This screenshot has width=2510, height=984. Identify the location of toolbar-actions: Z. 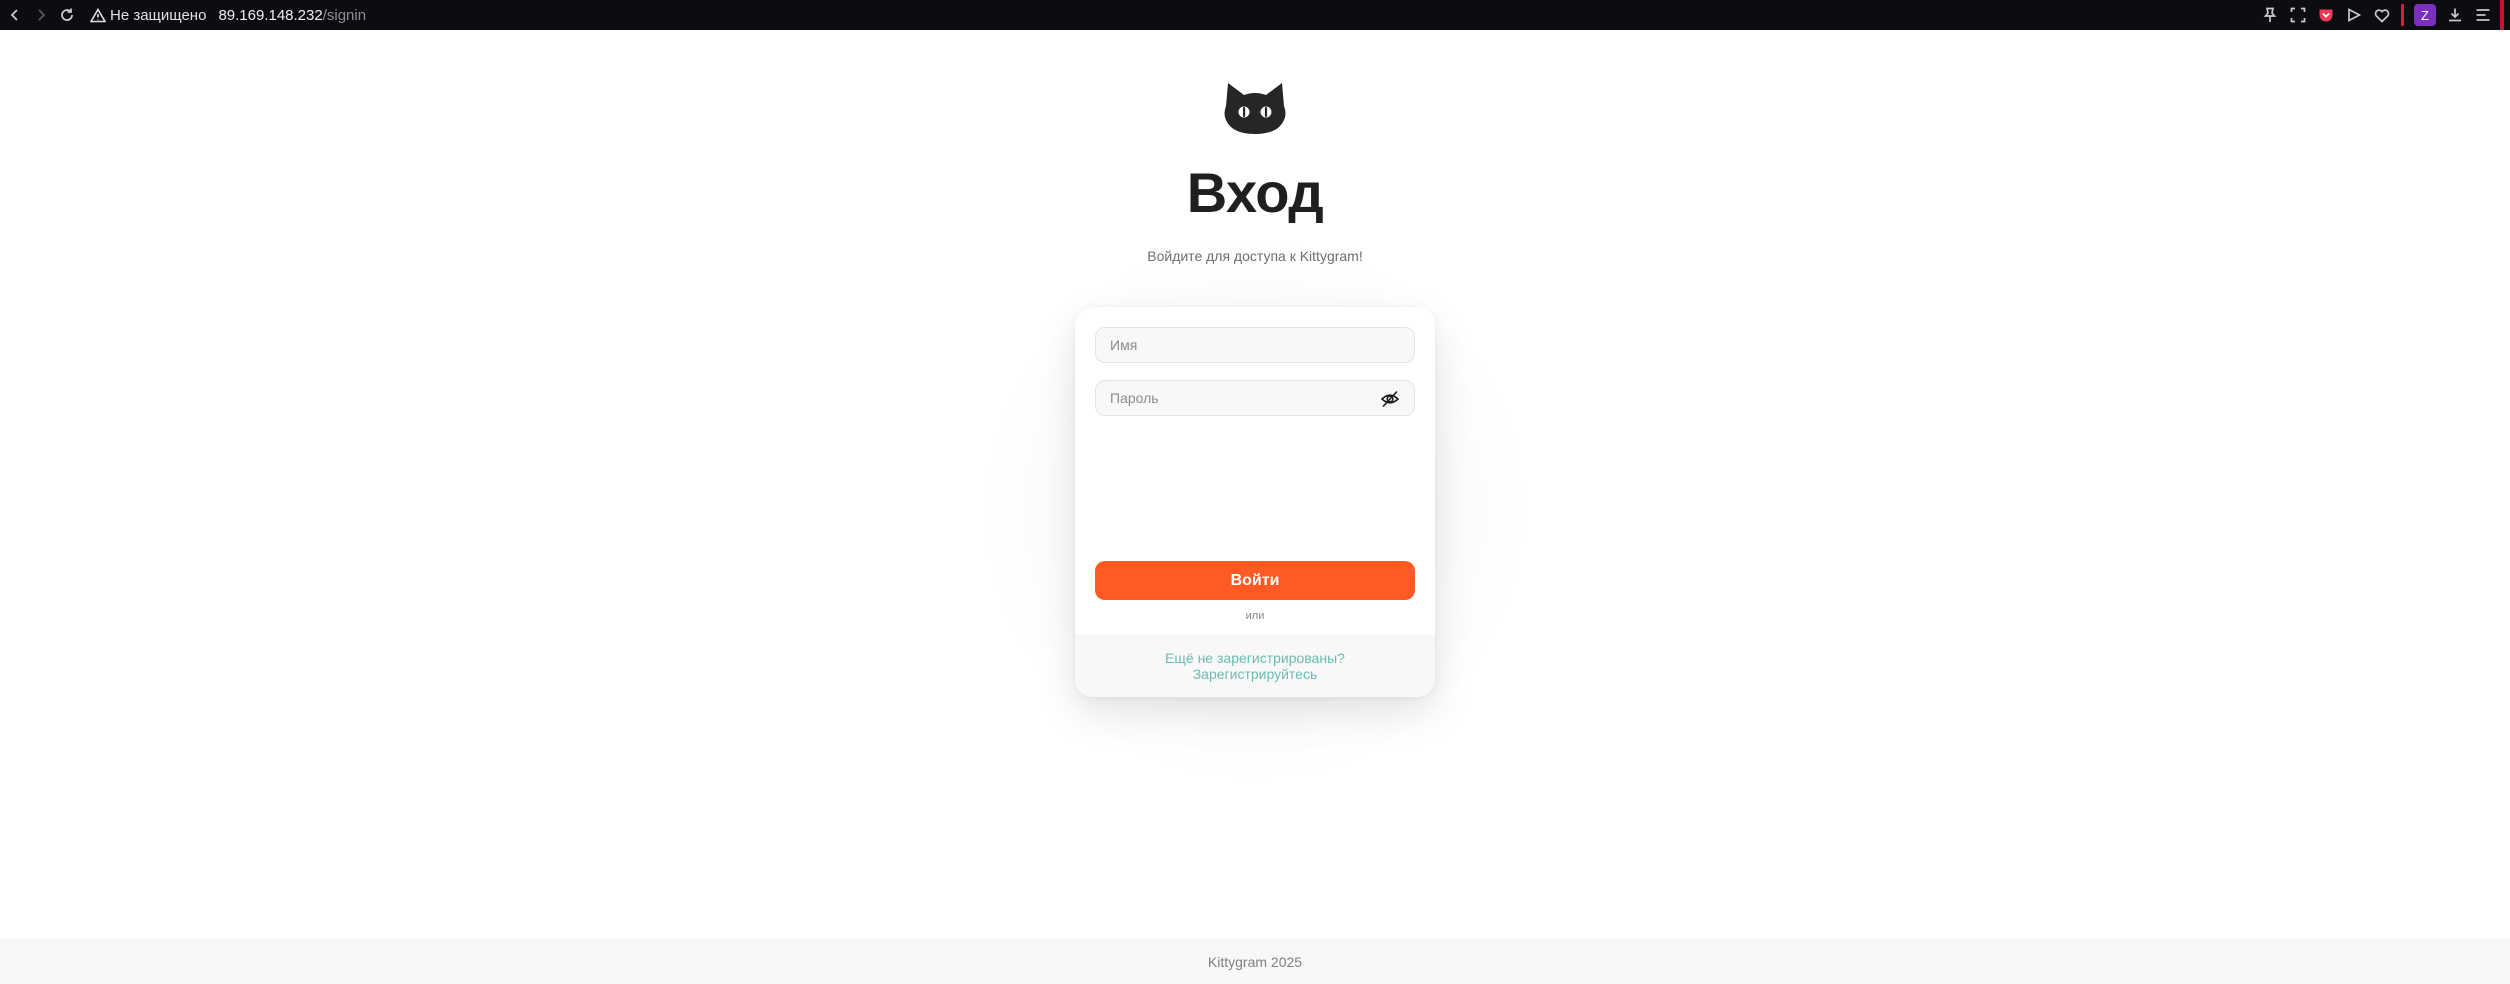
(2385, 15).